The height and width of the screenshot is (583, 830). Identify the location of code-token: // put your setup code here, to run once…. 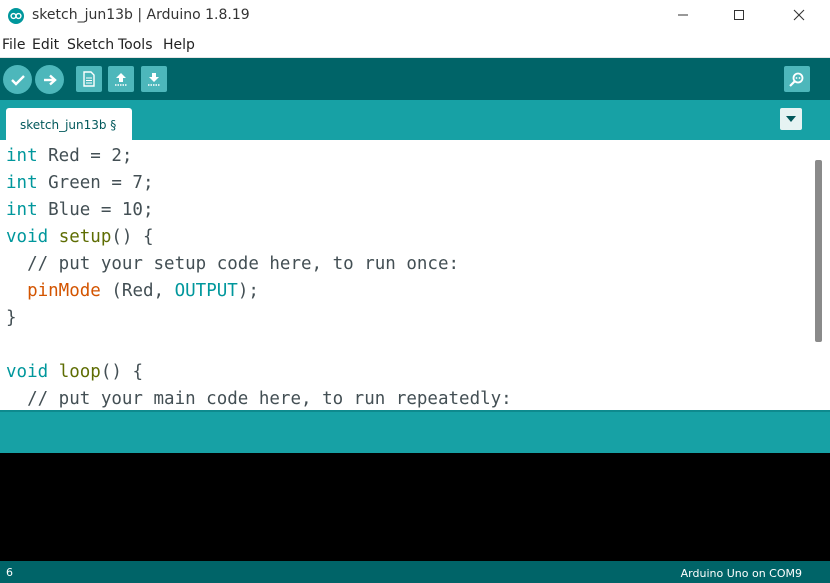
(233, 264).